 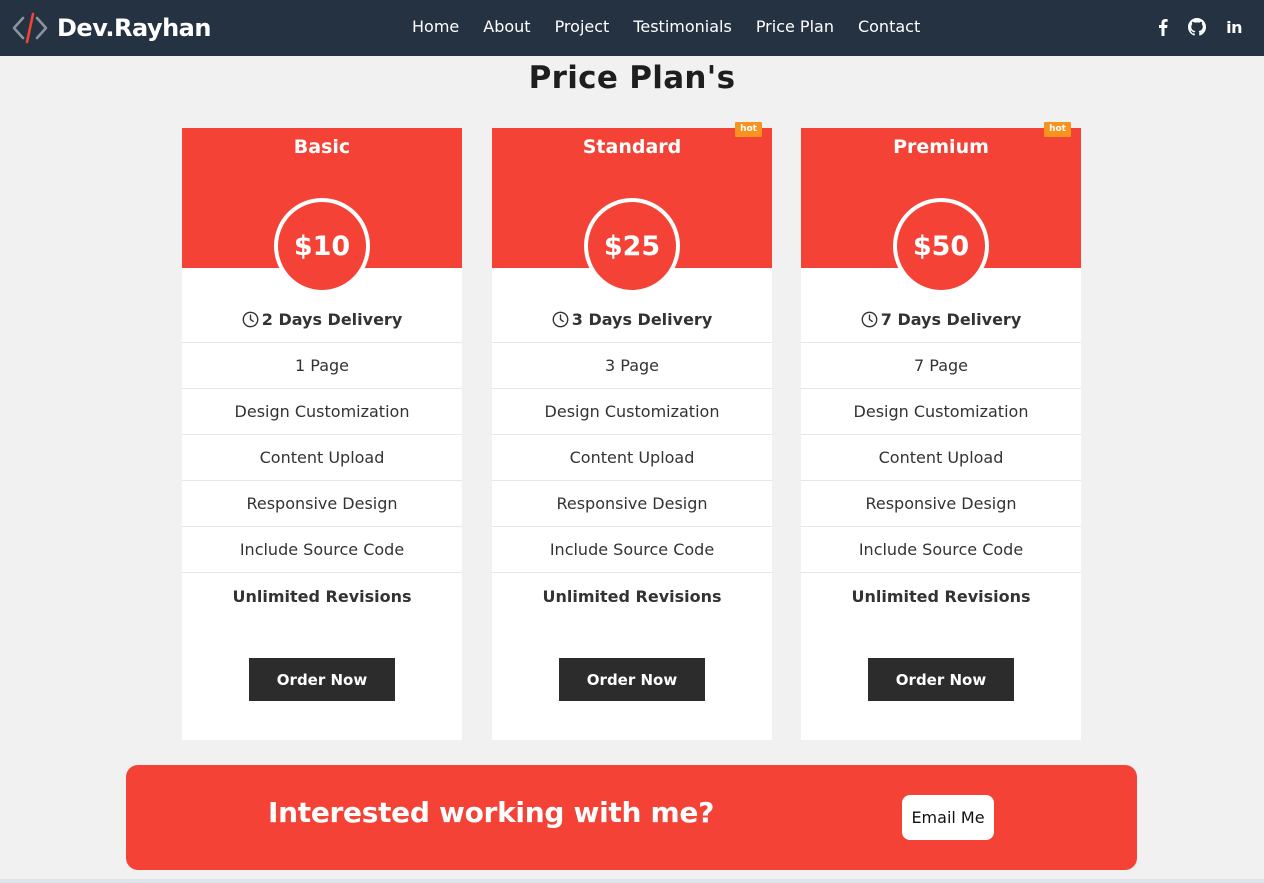 What do you see at coordinates (134, 28) in the screenshot?
I see `brand-name: Dev.Rayhan` at bounding box center [134, 28].